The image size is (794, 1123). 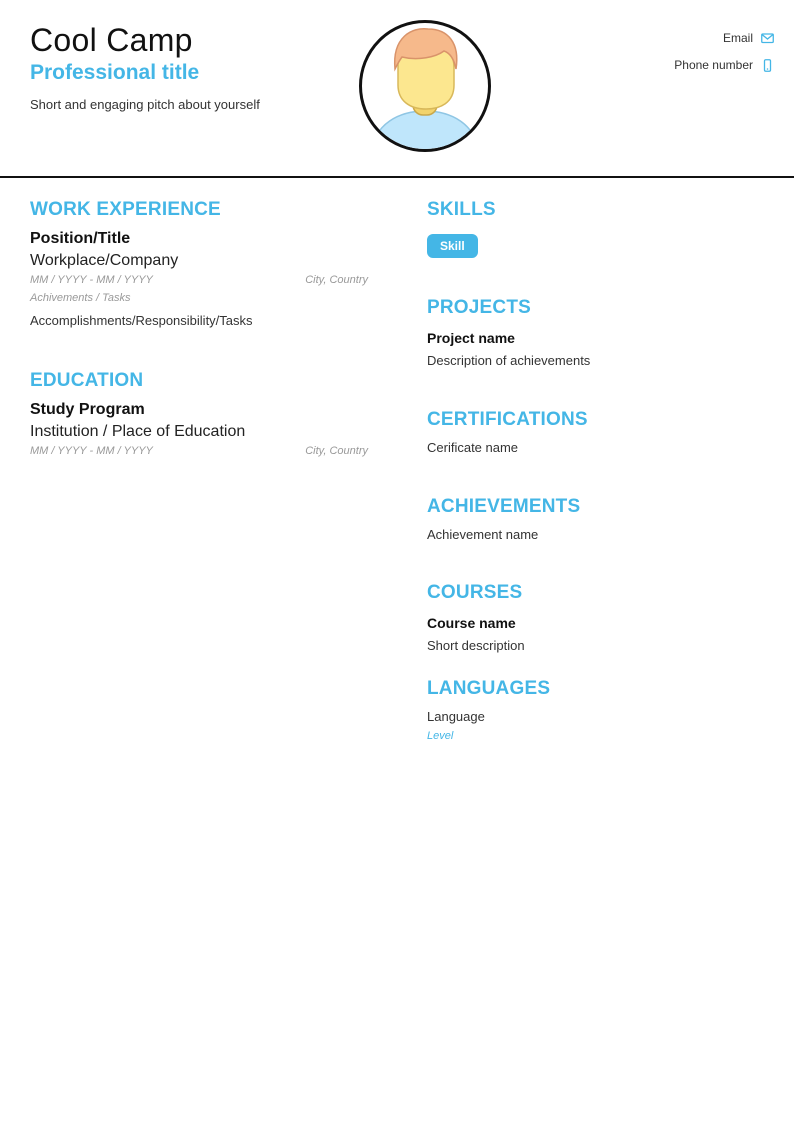 I want to click on education-institution: Institution / Place of Education, so click(x=138, y=431).